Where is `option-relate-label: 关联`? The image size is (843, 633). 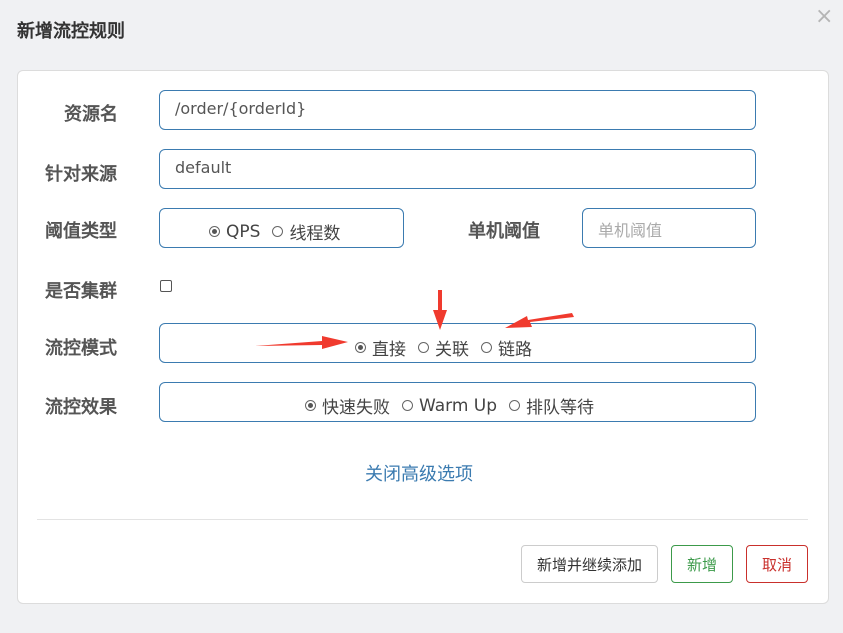 option-relate-label: 关联 is located at coordinates (452, 350).